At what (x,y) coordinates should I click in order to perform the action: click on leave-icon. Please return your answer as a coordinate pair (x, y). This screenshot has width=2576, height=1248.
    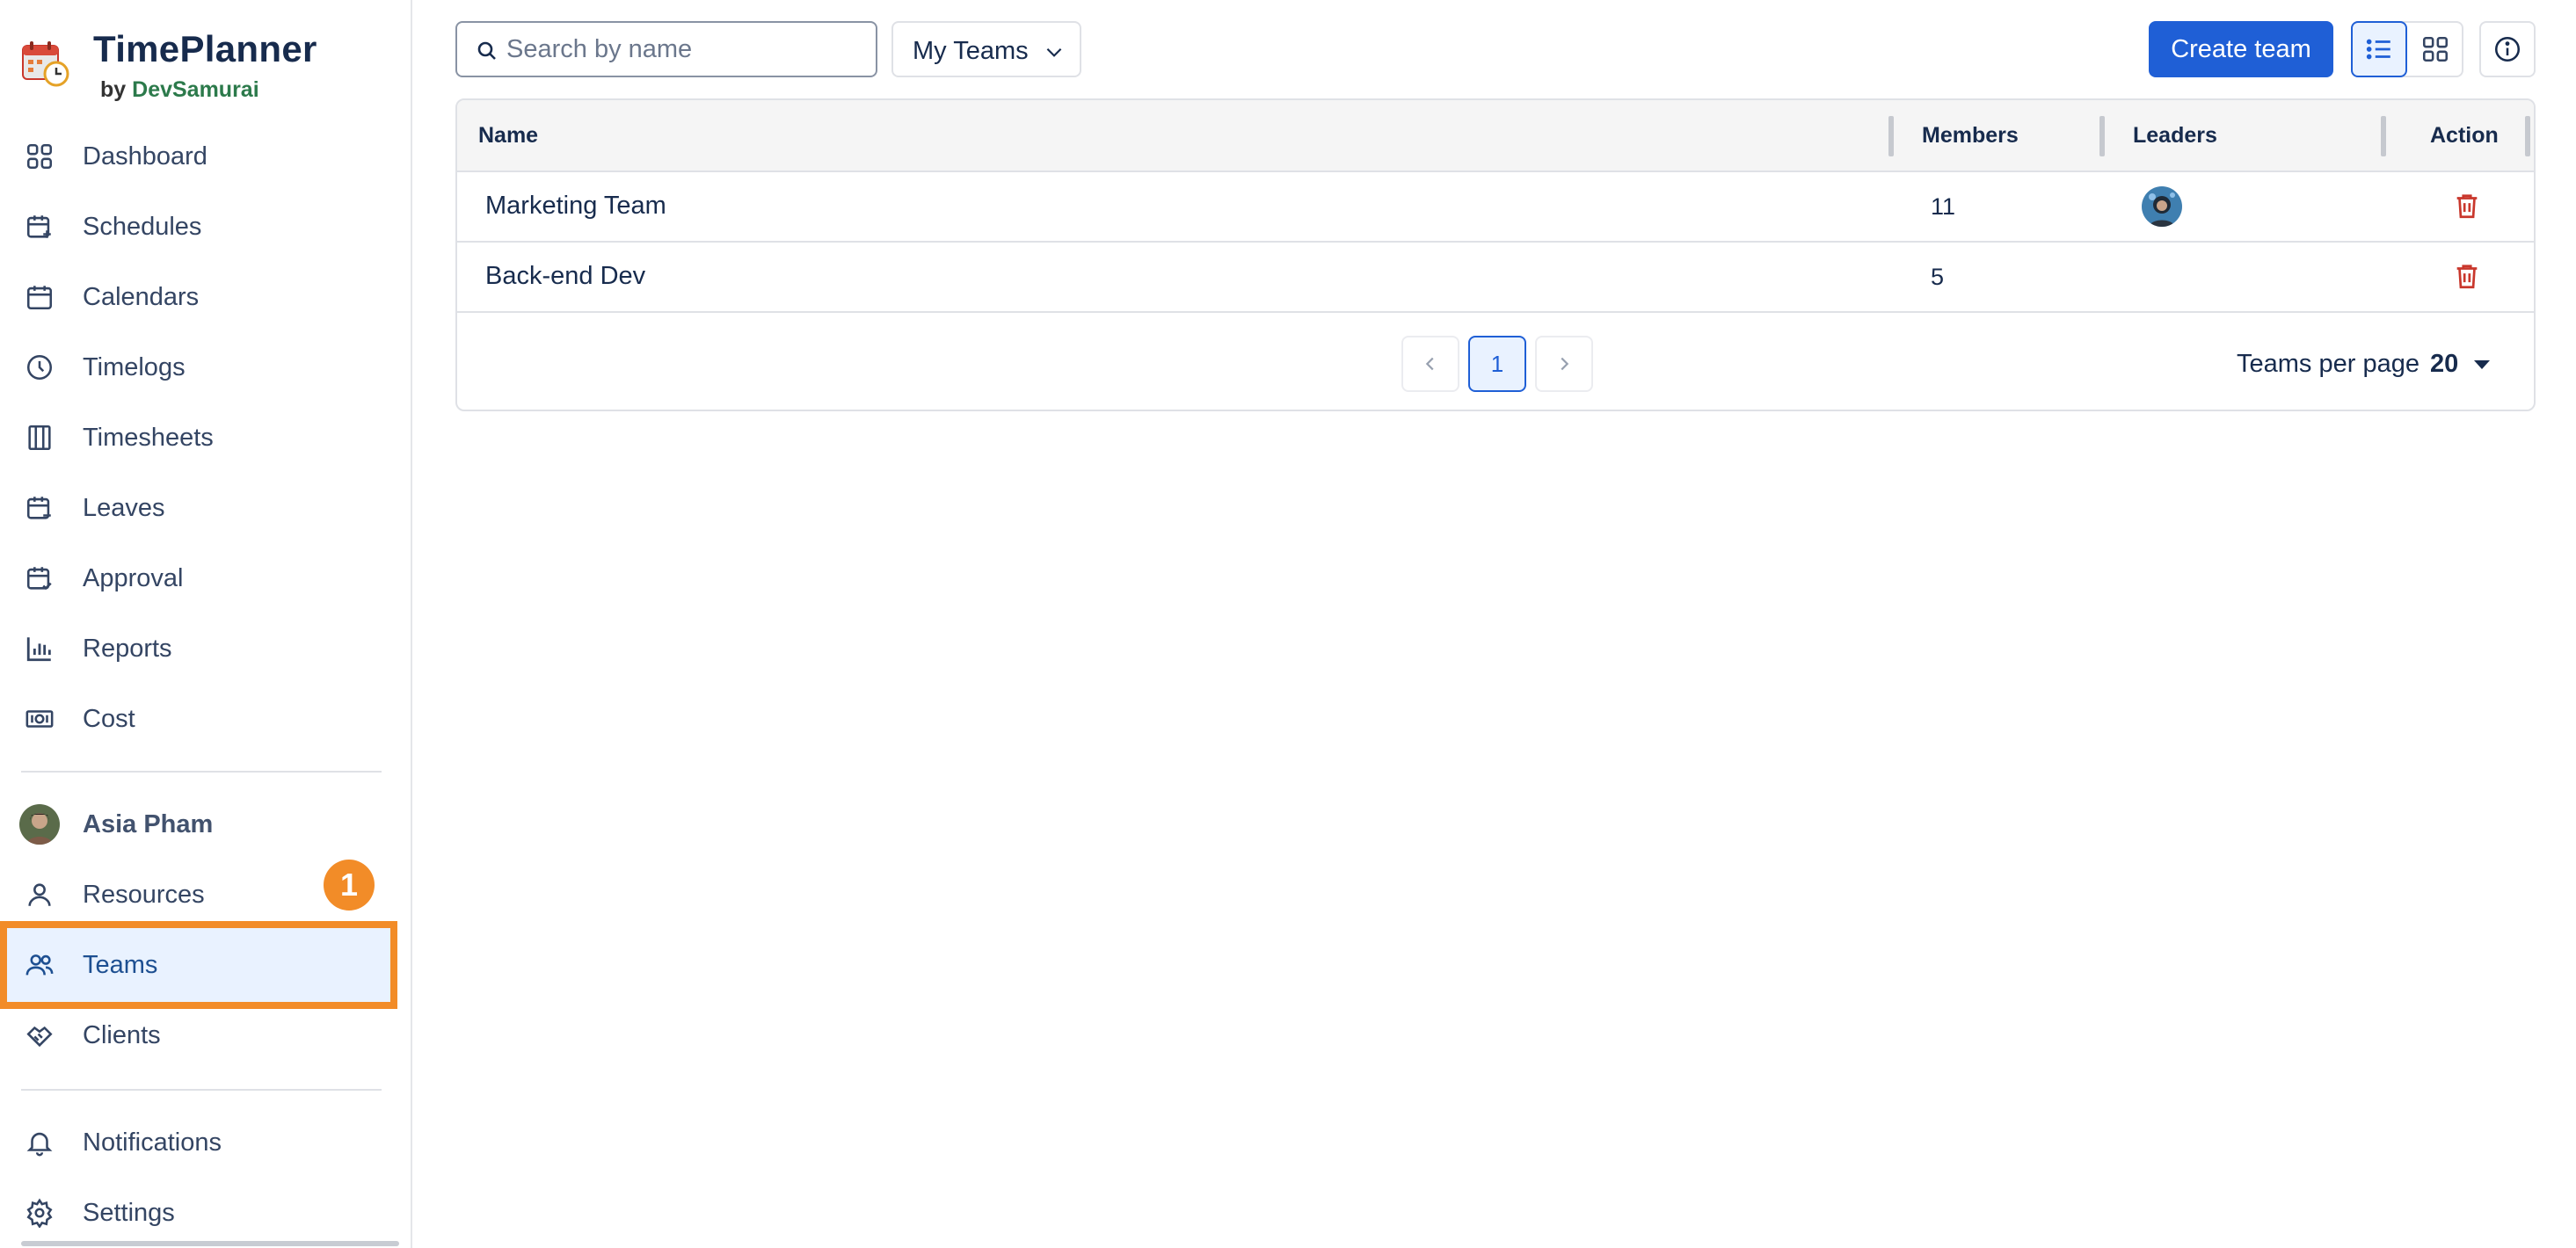
    Looking at the image, I should click on (40, 508).